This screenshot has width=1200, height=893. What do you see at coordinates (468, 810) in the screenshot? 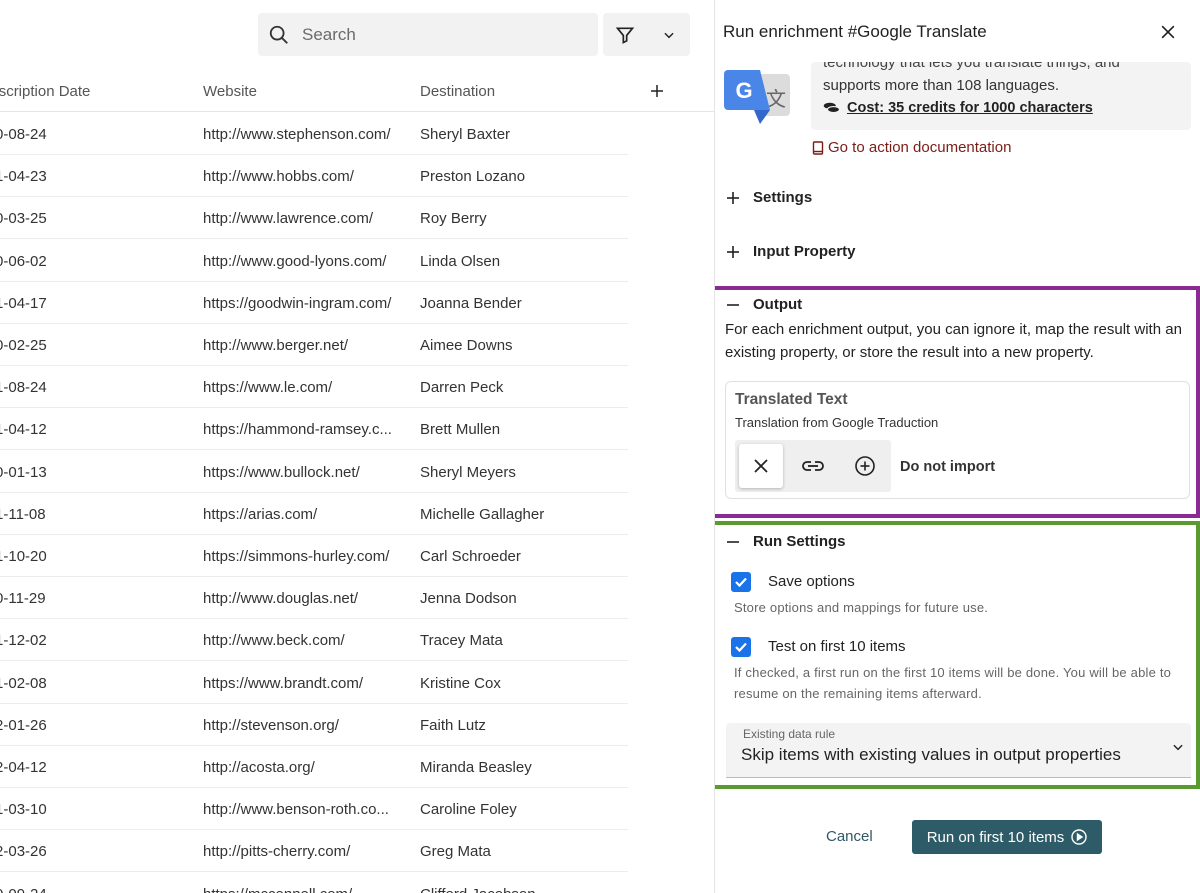
I see `cell-destination: Caroline Foley` at bounding box center [468, 810].